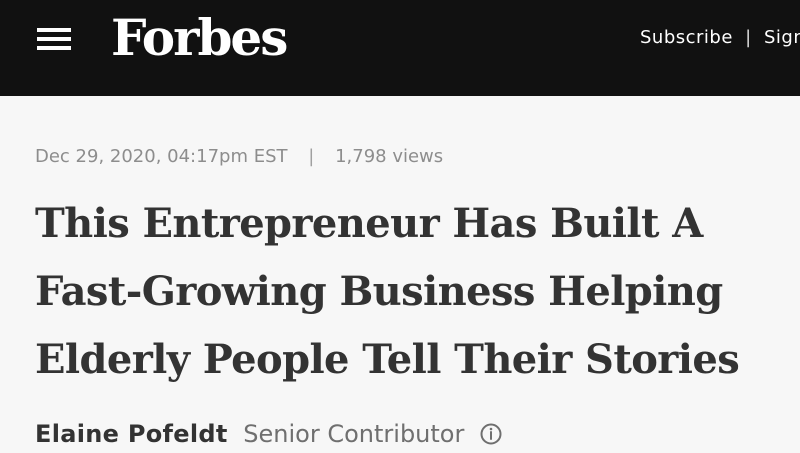  I want to click on article-meta: Dec 29, 2020, 04:17pm EST | 1,798 views, so click(239, 157).